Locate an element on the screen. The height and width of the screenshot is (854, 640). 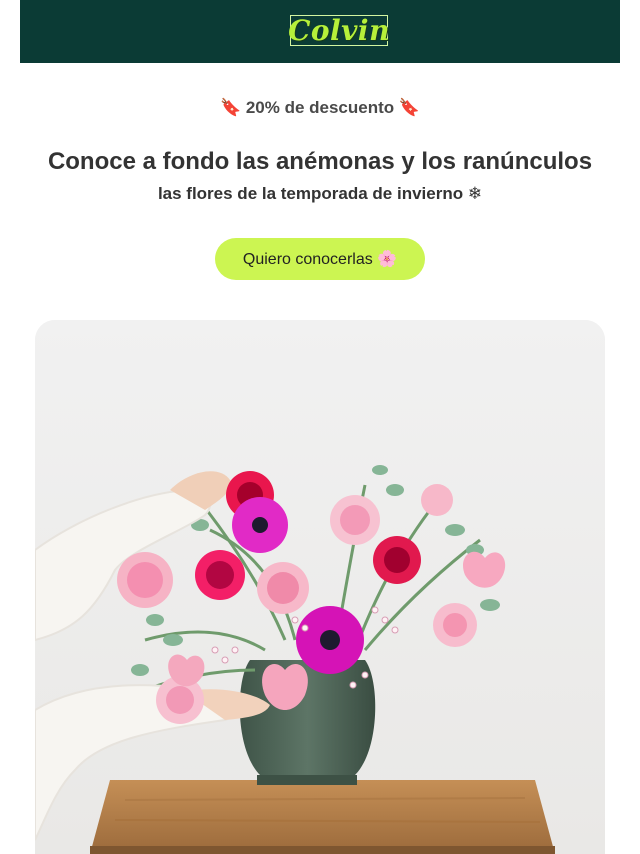
colvin-logo: Colvin is located at coordinates (339, 30).